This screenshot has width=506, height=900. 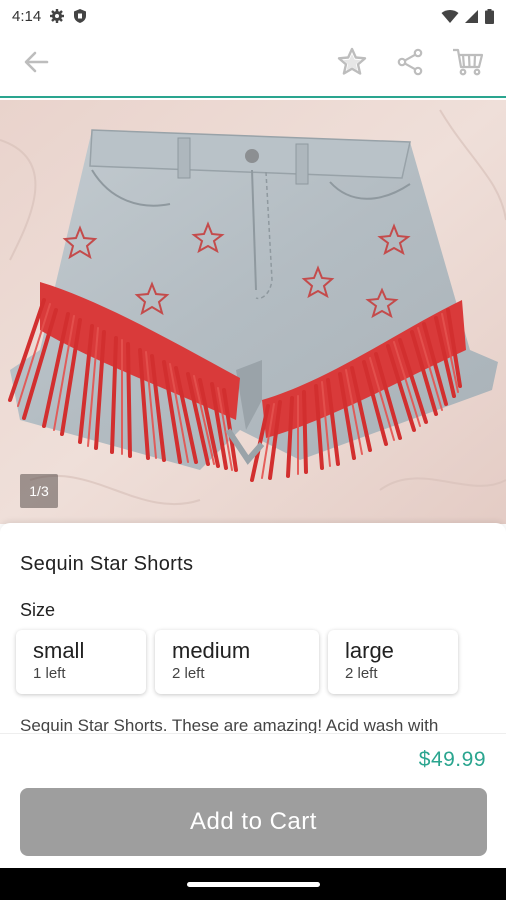 What do you see at coordinates (253, 16) in the screenshot?
I see `status-bar: 4:14` at bounding box center [253, 16].